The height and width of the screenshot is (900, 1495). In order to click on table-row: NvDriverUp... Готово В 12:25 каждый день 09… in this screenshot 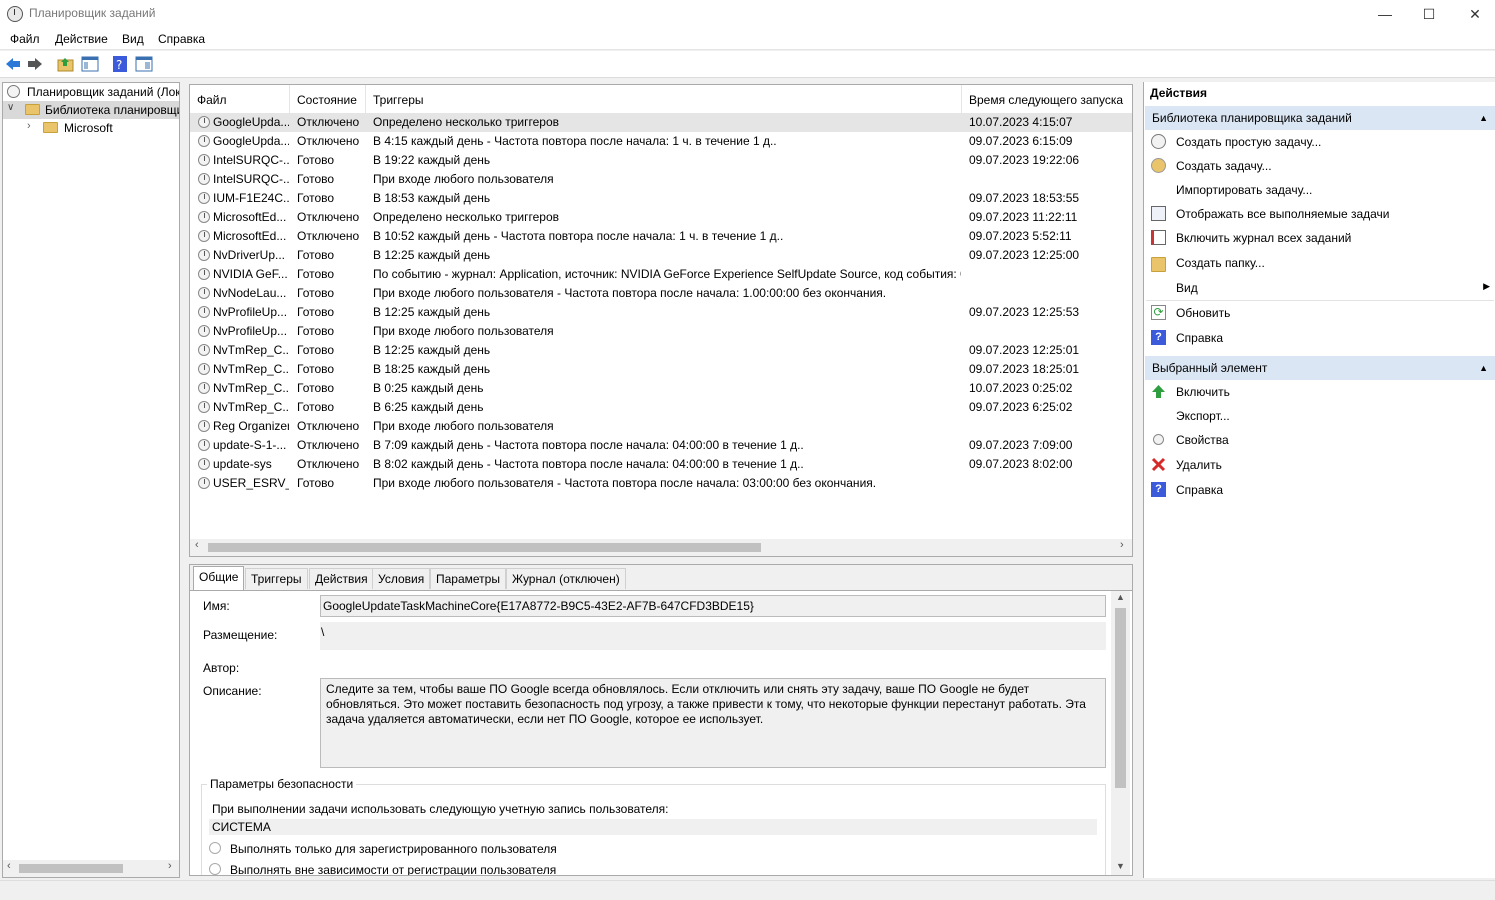, I will do `click(661, 255)`.